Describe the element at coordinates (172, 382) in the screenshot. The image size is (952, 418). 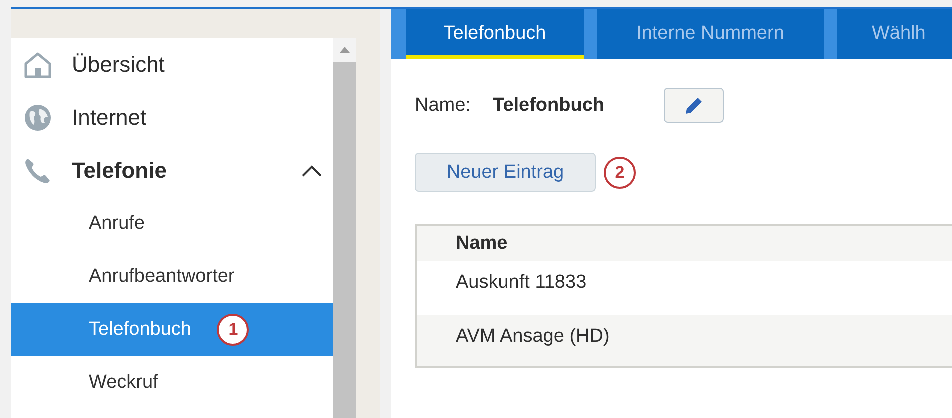
I see `sidebar-subitem: Weckruf` at that location.